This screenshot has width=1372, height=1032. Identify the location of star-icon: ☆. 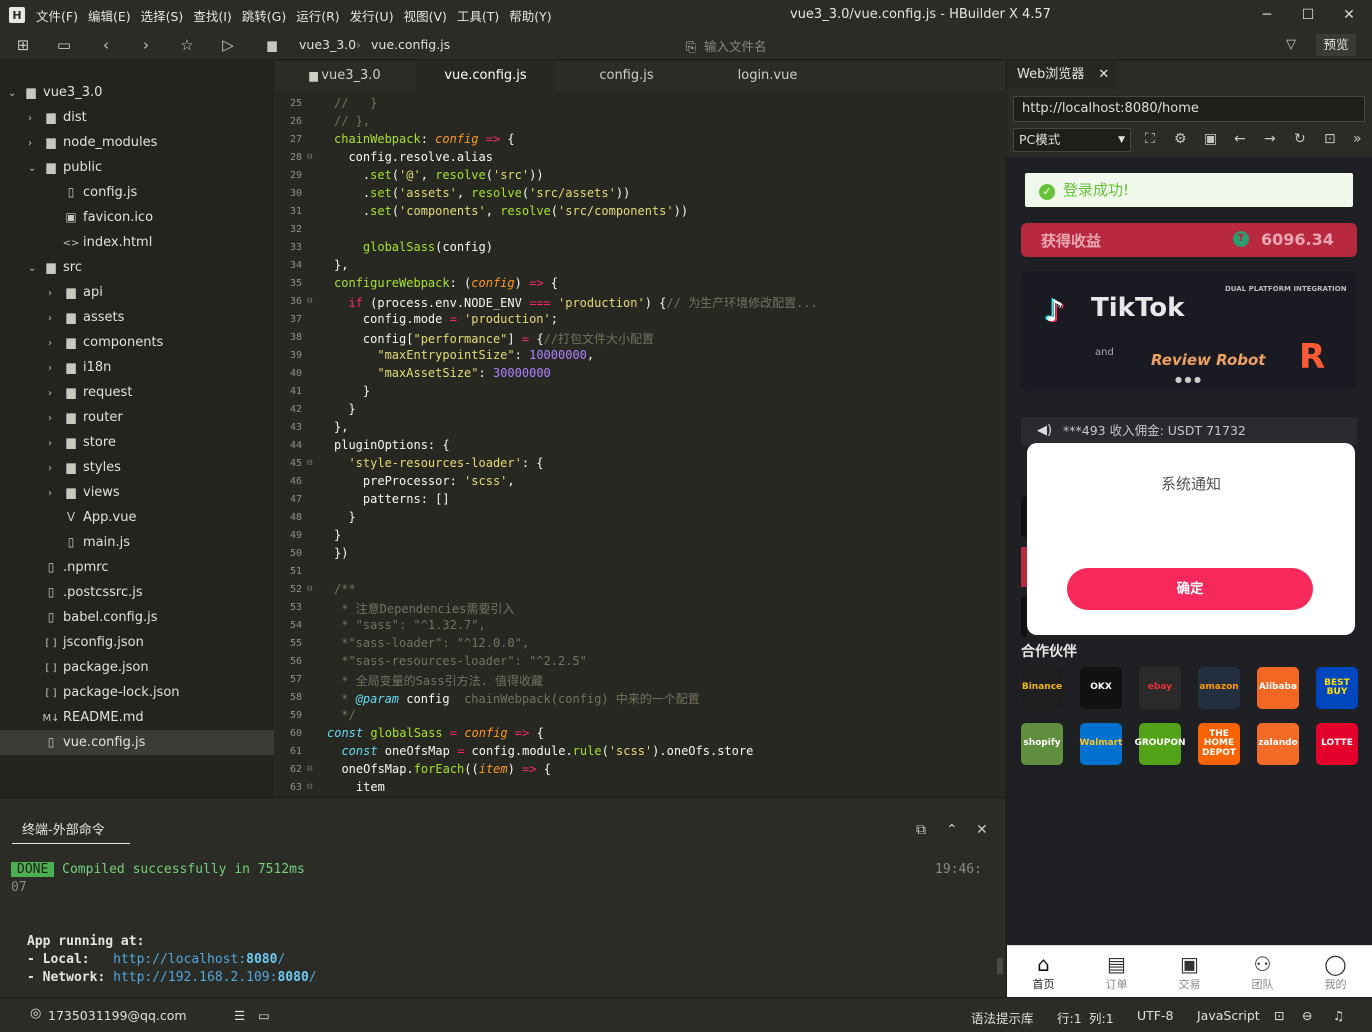
(187, 45).